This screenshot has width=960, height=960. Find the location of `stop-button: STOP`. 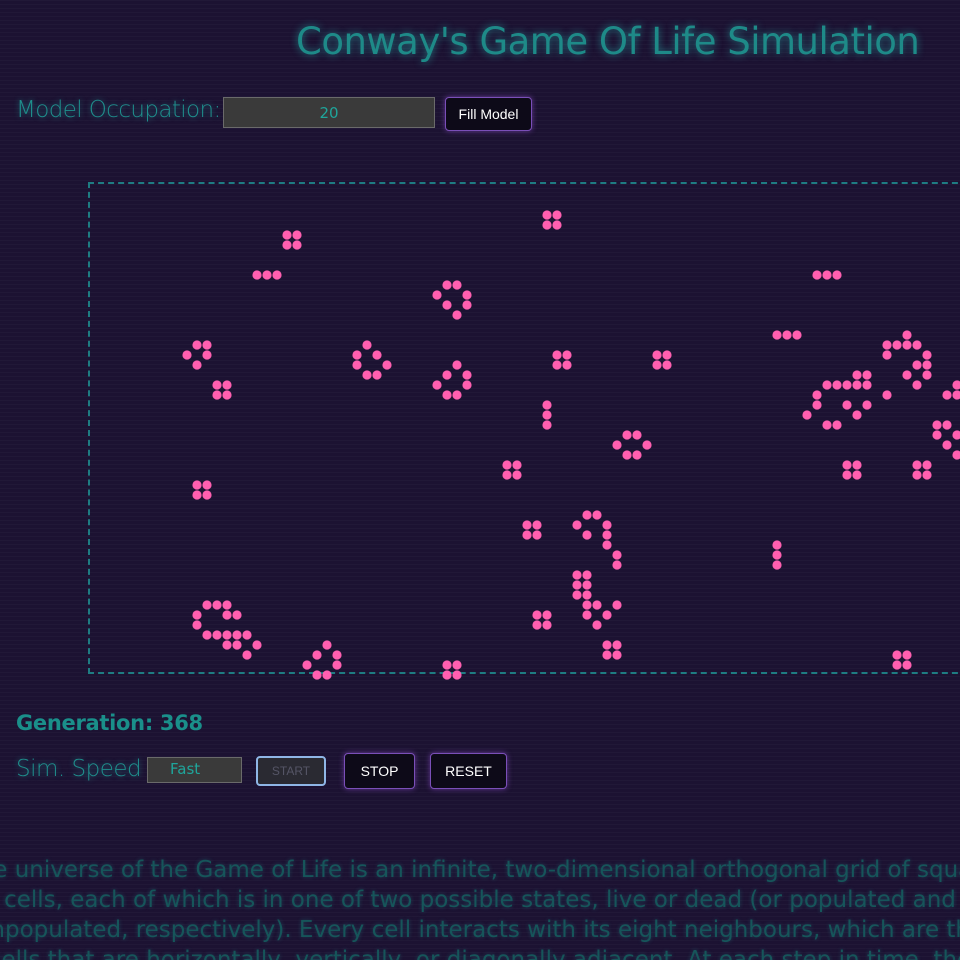

stop-button: STOP is located at coordinates (379, 771).